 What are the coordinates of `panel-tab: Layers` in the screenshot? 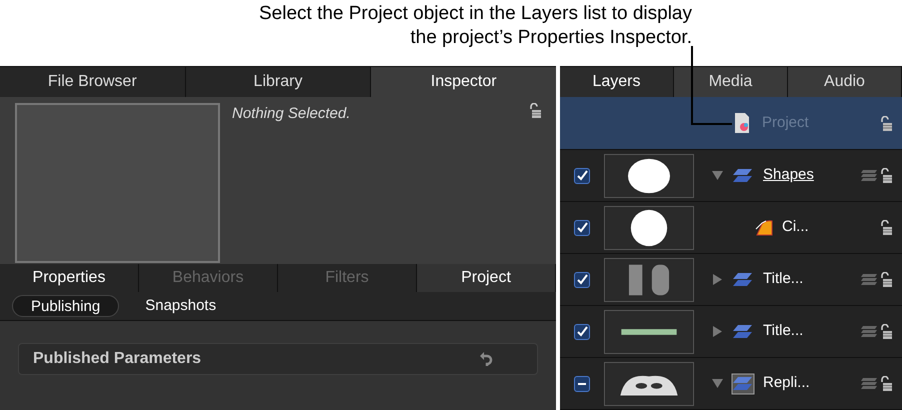 It's located at (617, 82).